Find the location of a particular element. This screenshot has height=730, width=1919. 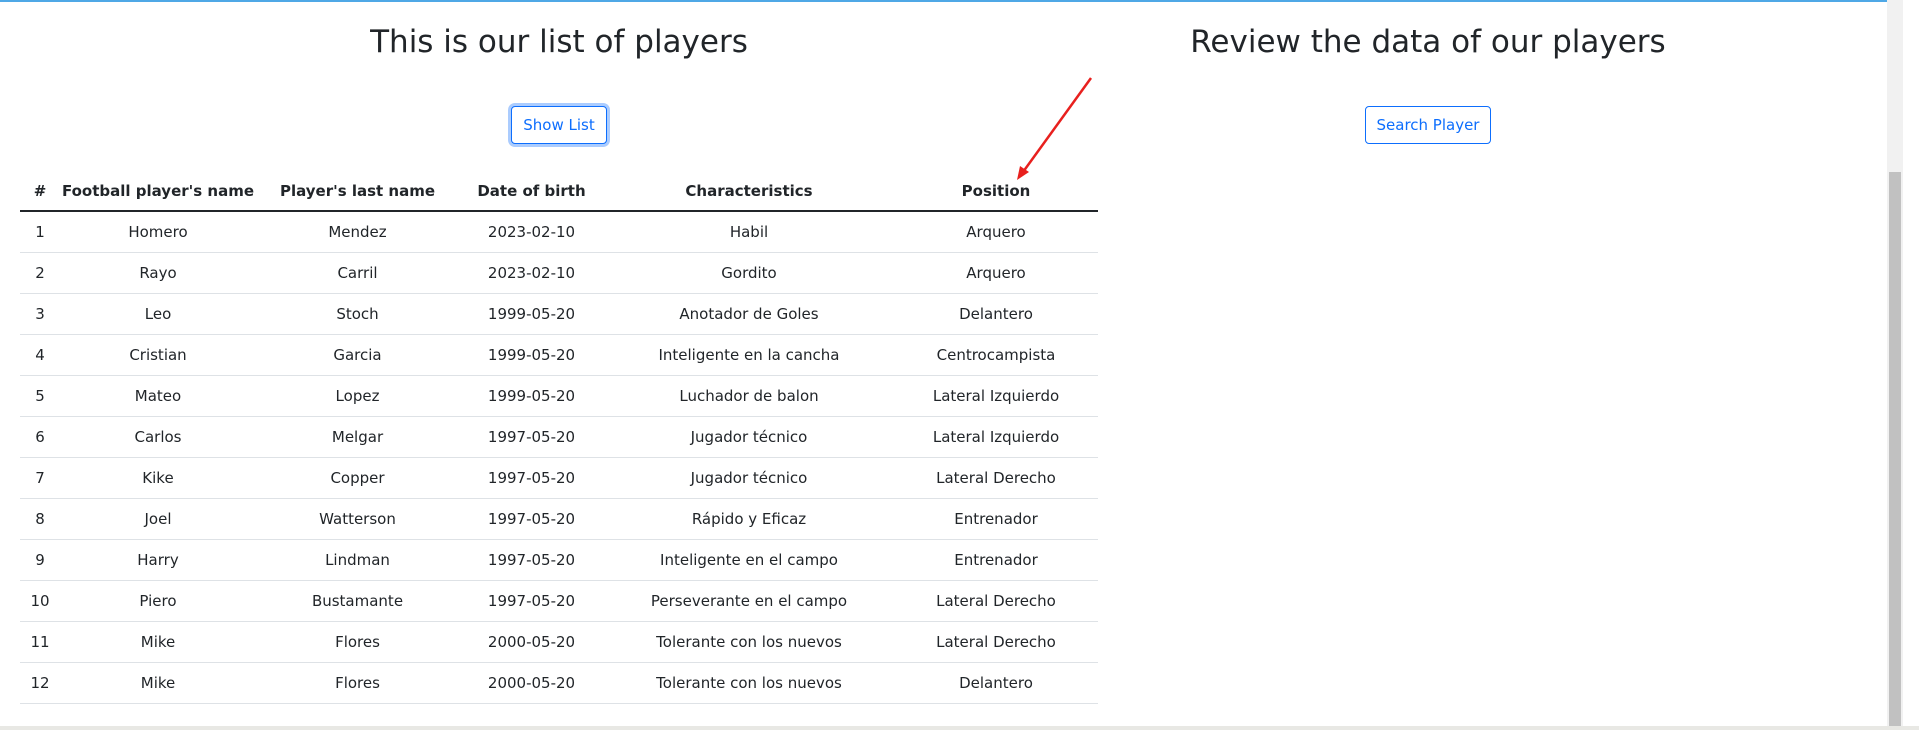

cell-number: 2 is located at coordinates (40, 273).